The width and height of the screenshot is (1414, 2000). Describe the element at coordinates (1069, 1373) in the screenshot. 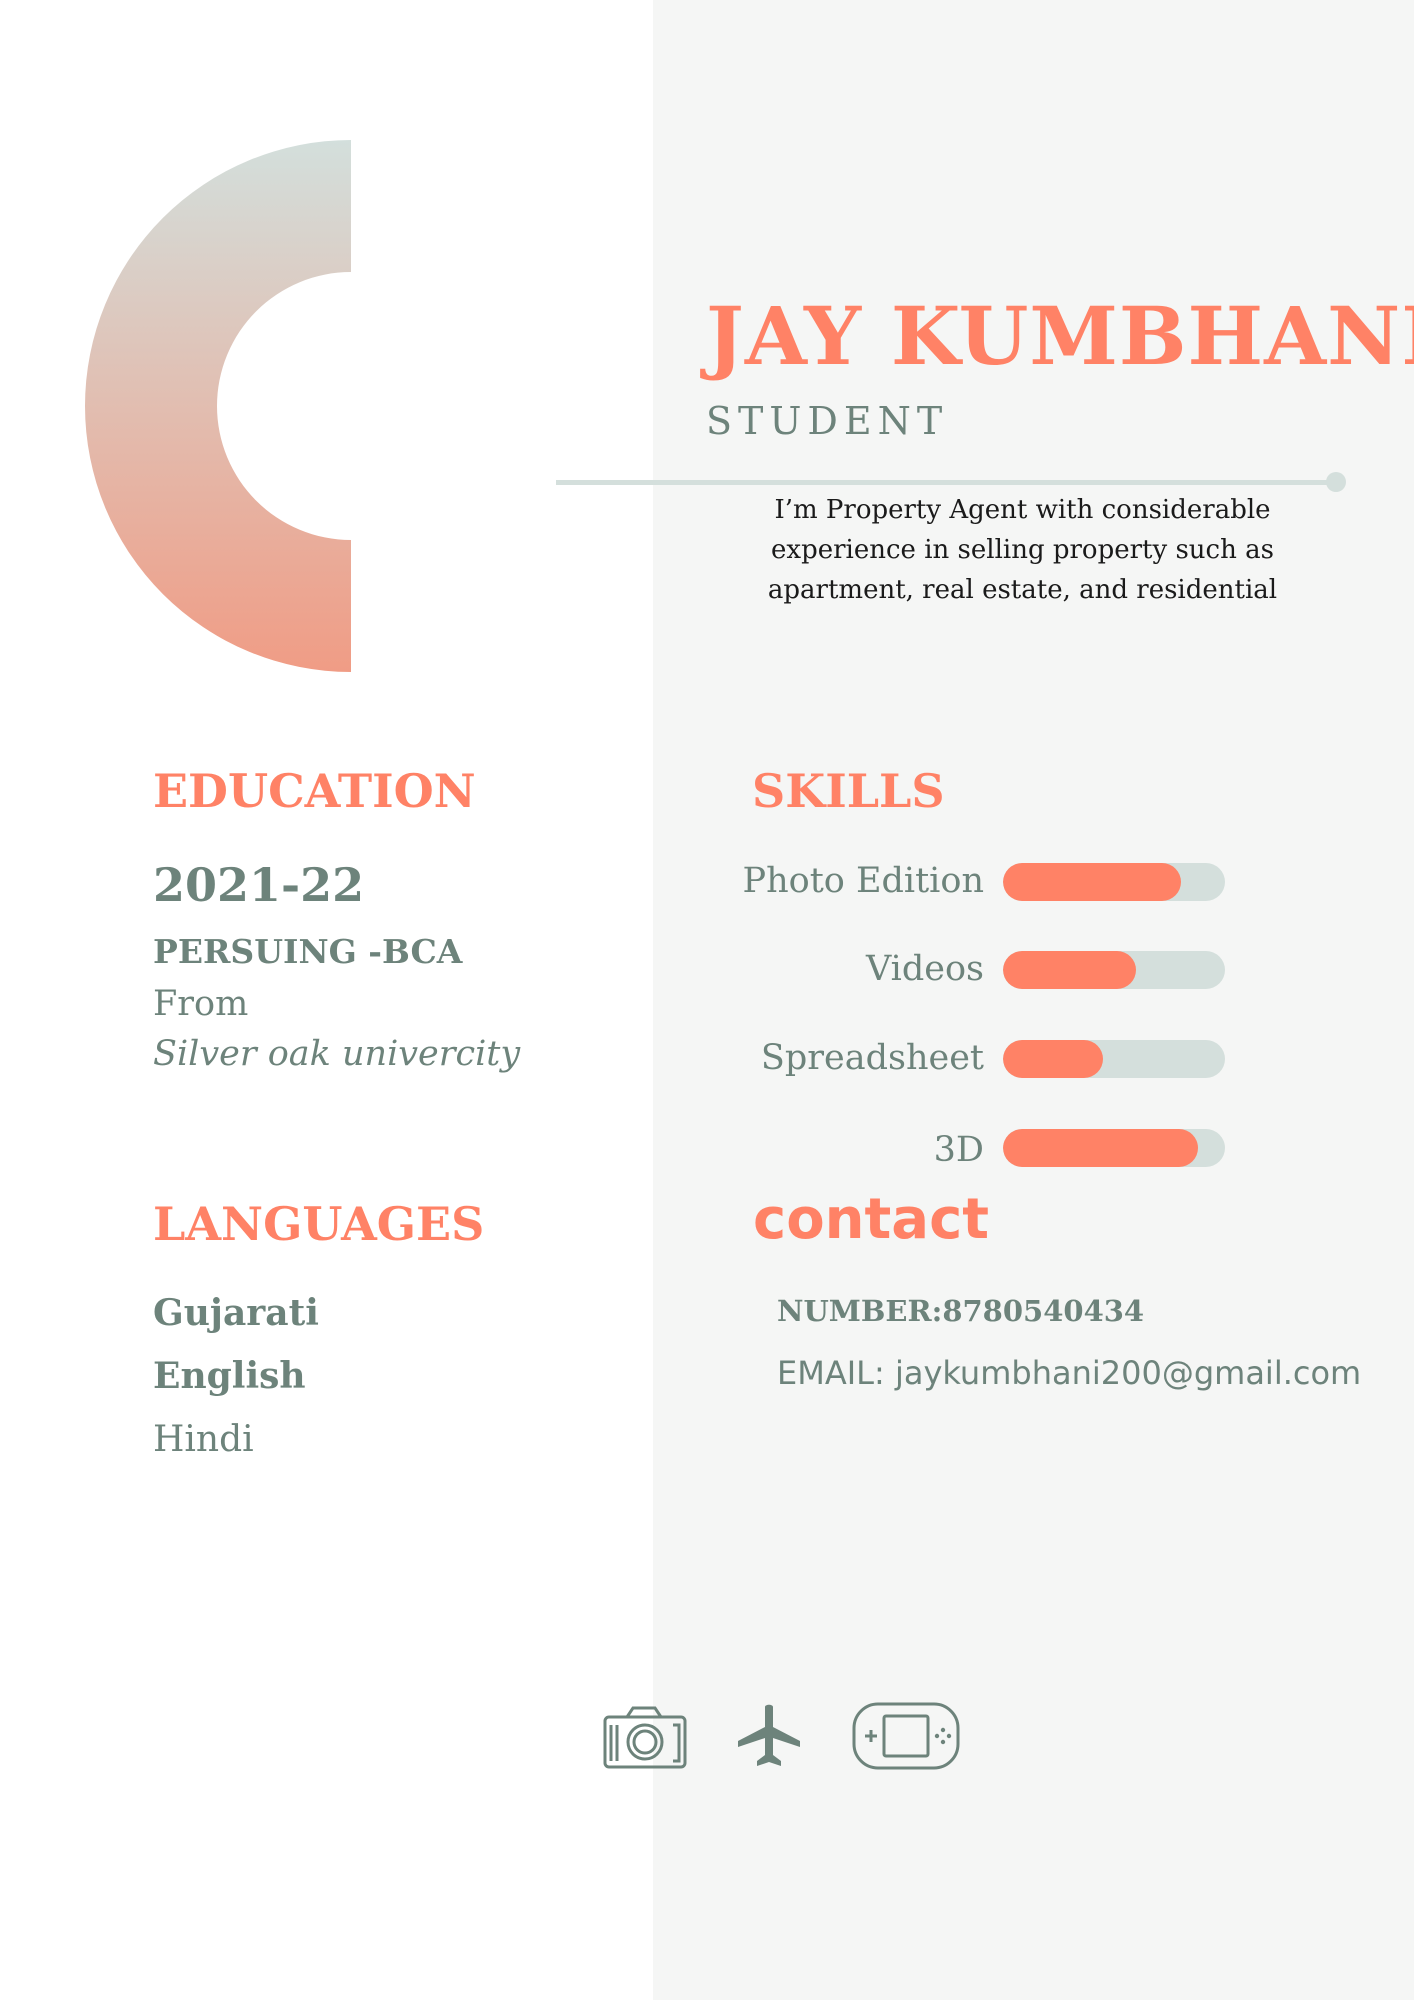

I see `contact-email: EMAIL: jaykumbhani200@gmail.com` at that location.